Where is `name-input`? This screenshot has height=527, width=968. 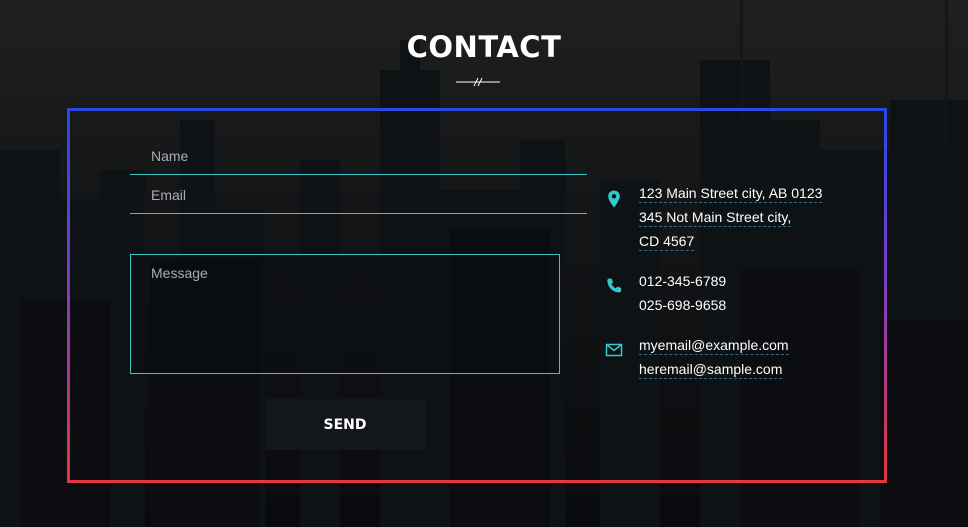
name-input is located at coordinates (358, 156).